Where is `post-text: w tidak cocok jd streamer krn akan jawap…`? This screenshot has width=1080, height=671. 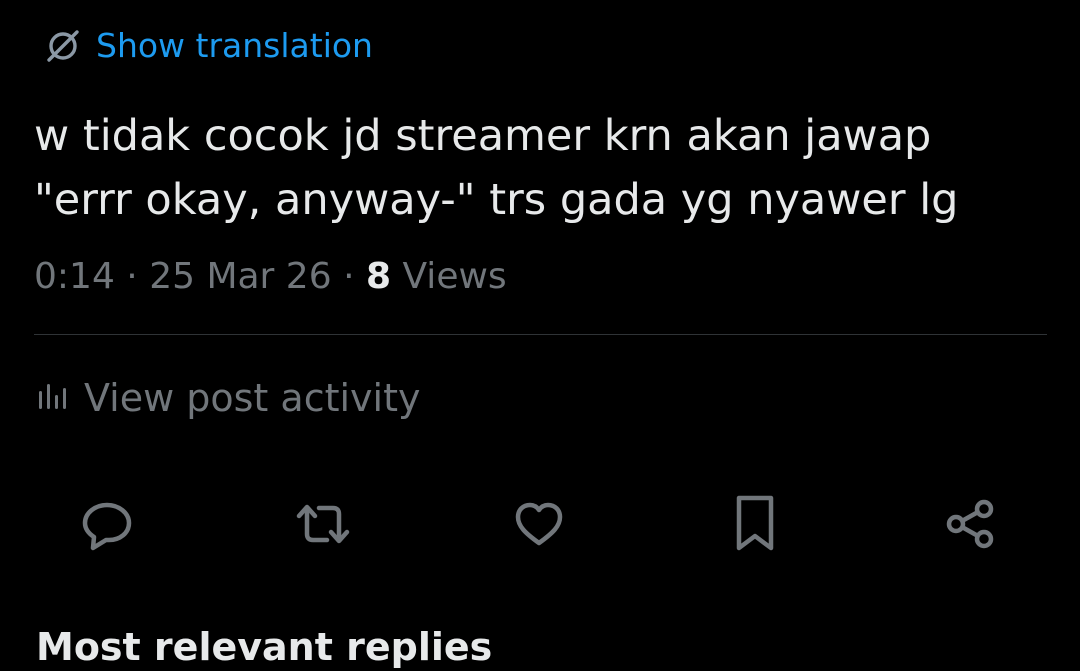
post-text: w tidak cocok jd streamer krn akan jawap… is located at coordinates (496, 168).